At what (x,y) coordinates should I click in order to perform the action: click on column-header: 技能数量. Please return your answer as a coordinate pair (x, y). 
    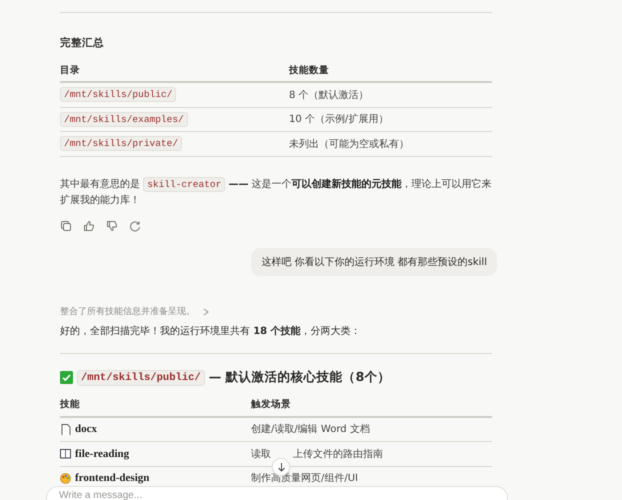
    Looking at the image, I should click on (309, 70).